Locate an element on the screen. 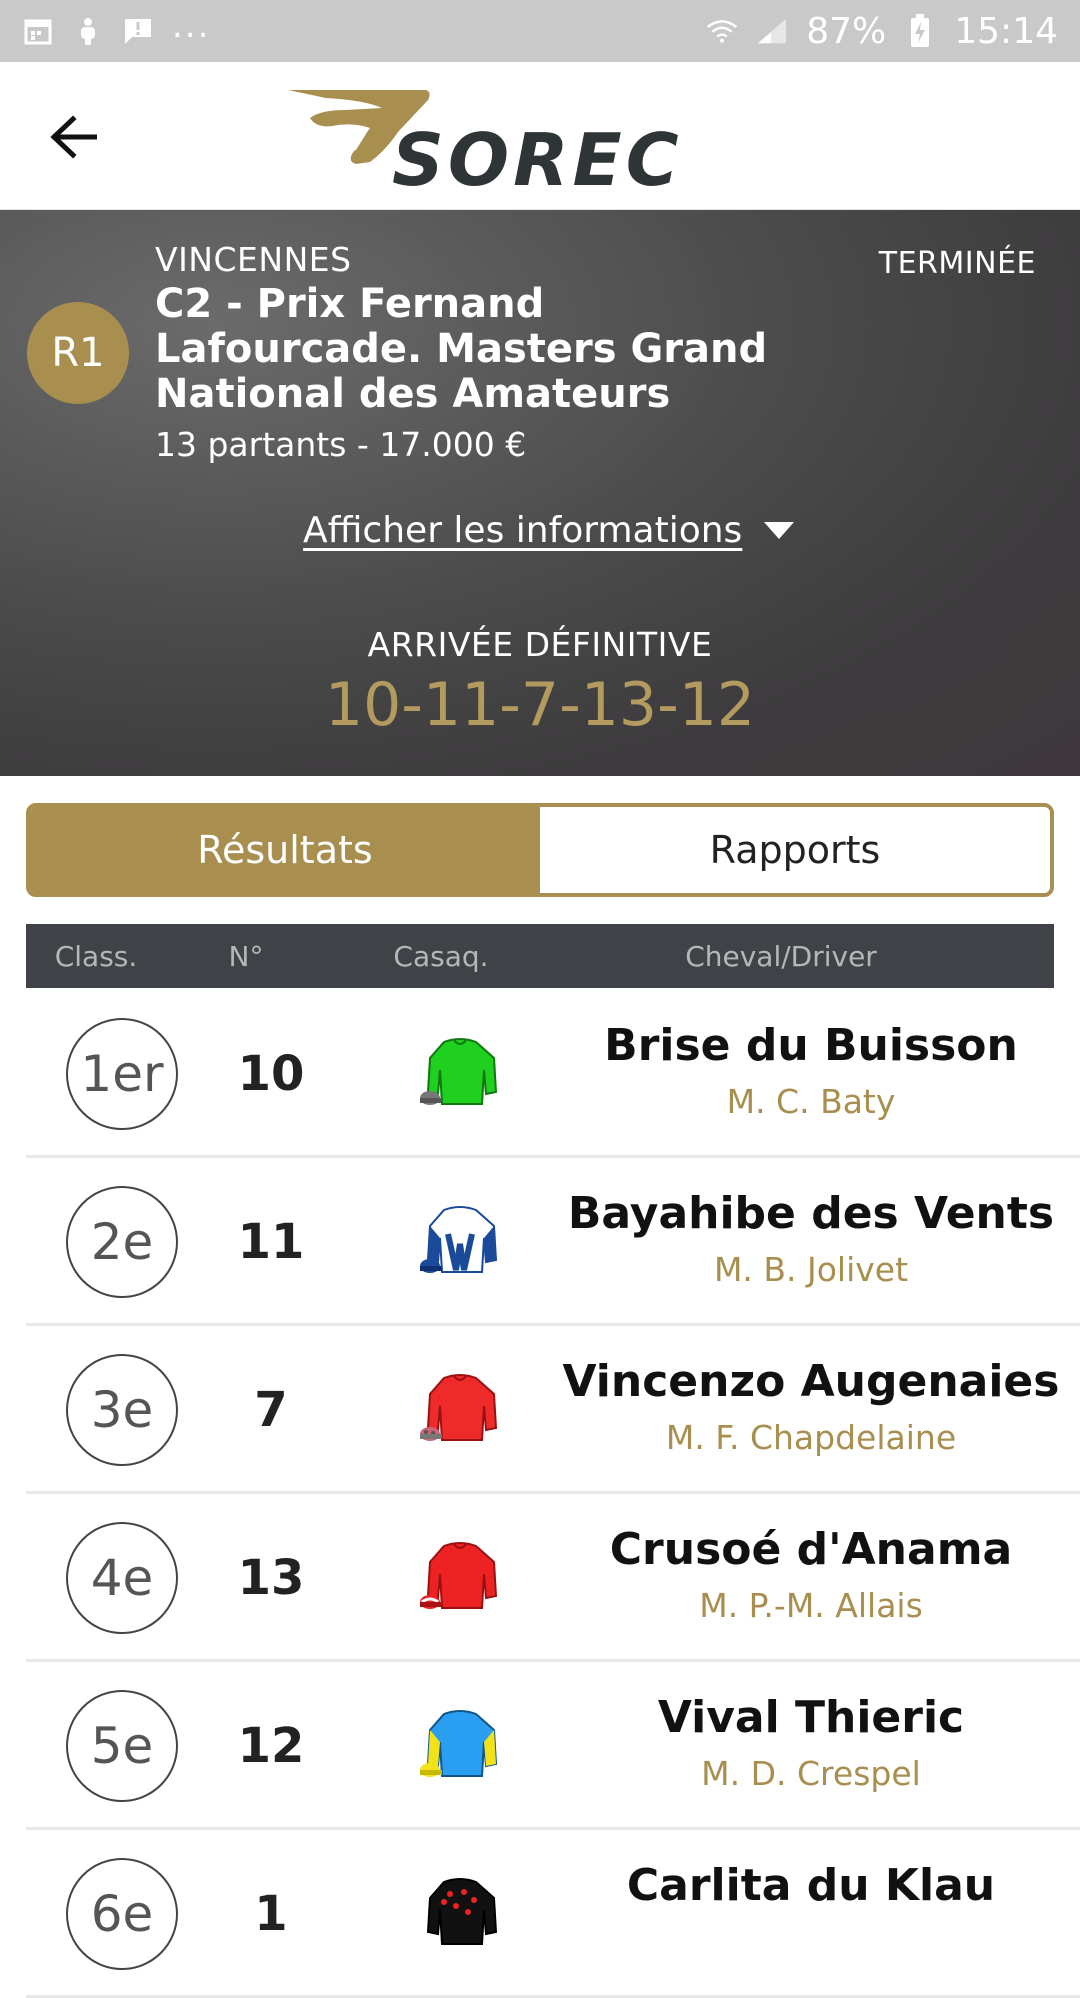  black-red-dots-silk-icon is located at coordinates (462, 1911).